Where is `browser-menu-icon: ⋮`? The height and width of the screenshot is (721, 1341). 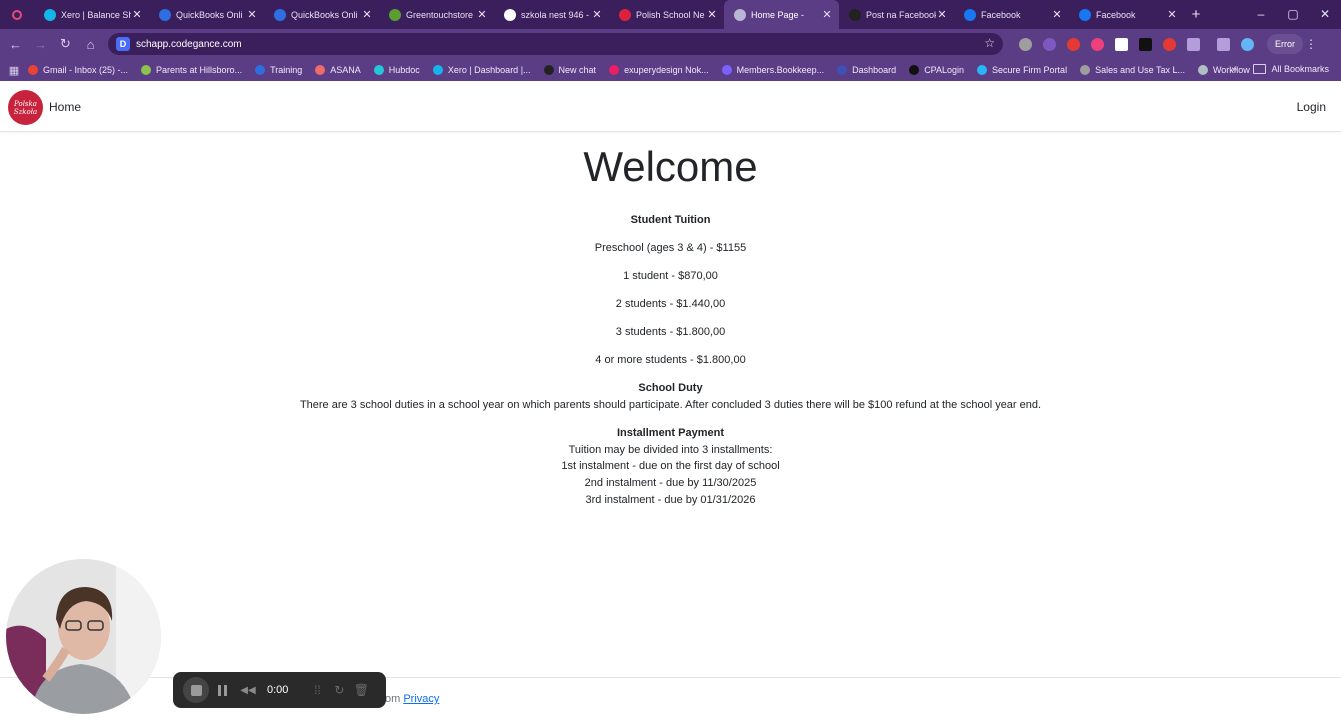 browser-menu-icon: ⋮ is located at coordinates (1311, 44).